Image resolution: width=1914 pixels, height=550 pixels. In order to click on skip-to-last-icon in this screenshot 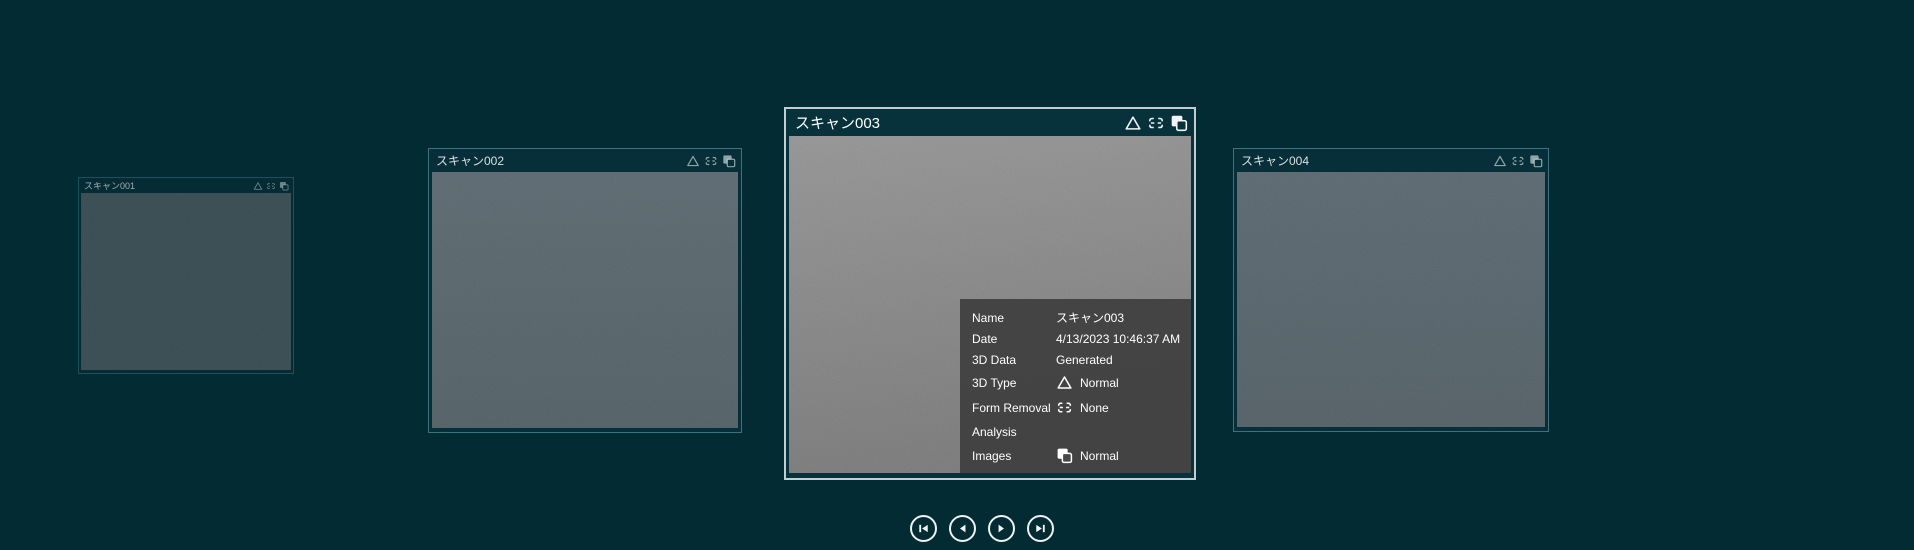, I will do `click(1040, 528)`.